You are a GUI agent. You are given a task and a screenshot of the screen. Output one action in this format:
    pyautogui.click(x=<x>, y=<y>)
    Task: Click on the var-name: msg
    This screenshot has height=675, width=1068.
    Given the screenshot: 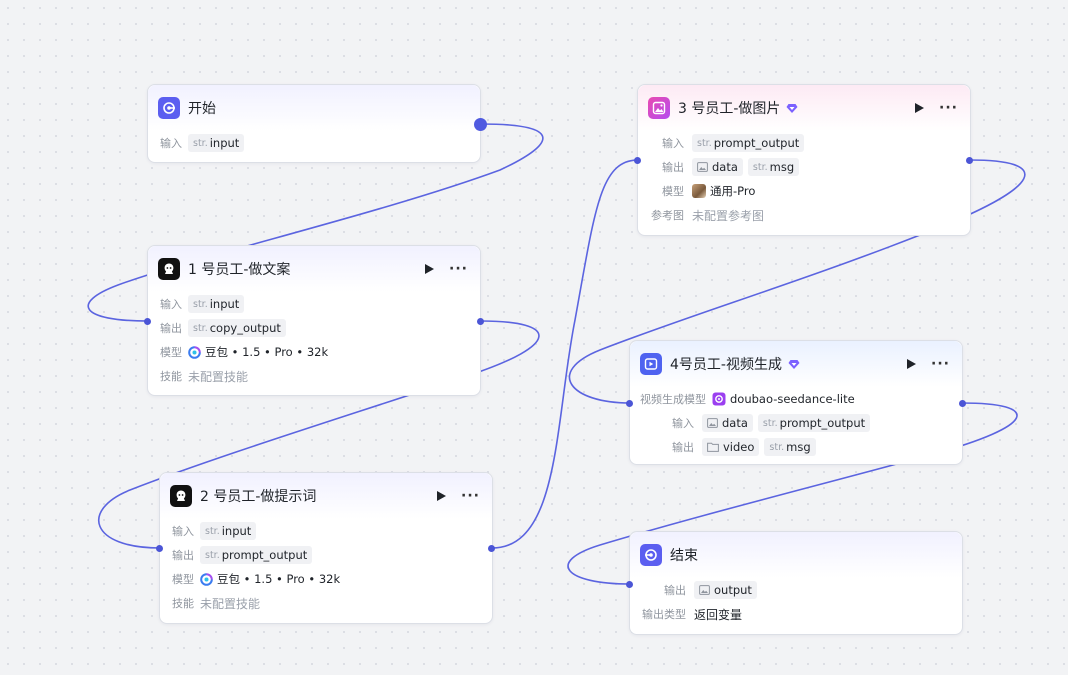 What is the action you would take?
    pyautogui.click(x=798, y=447)
    